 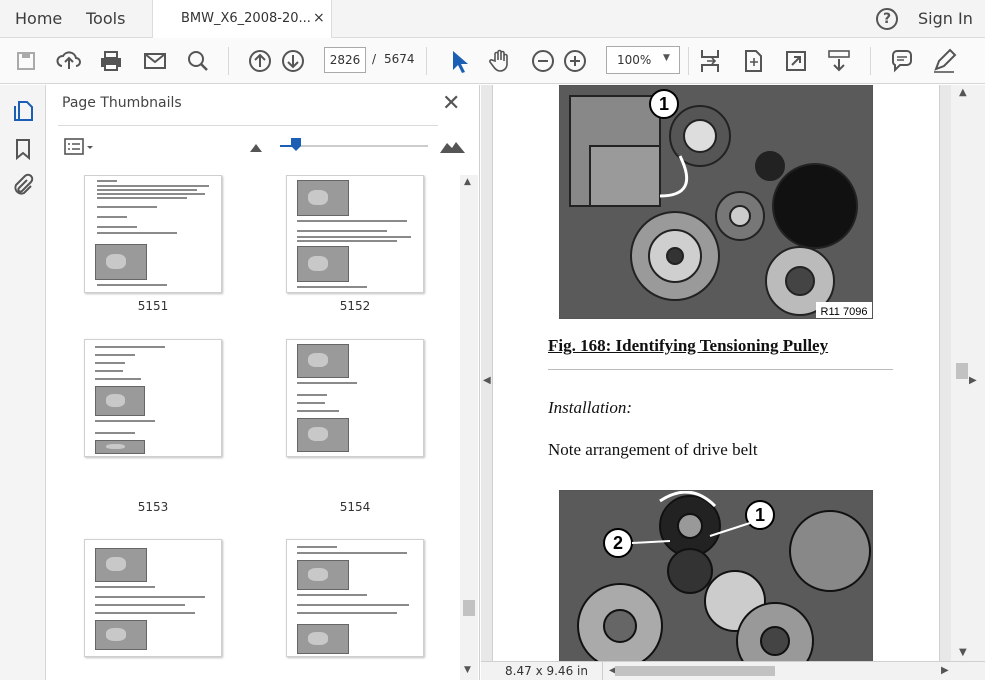 I want to click on zoom-out-icon, so click(x=543, y=61).